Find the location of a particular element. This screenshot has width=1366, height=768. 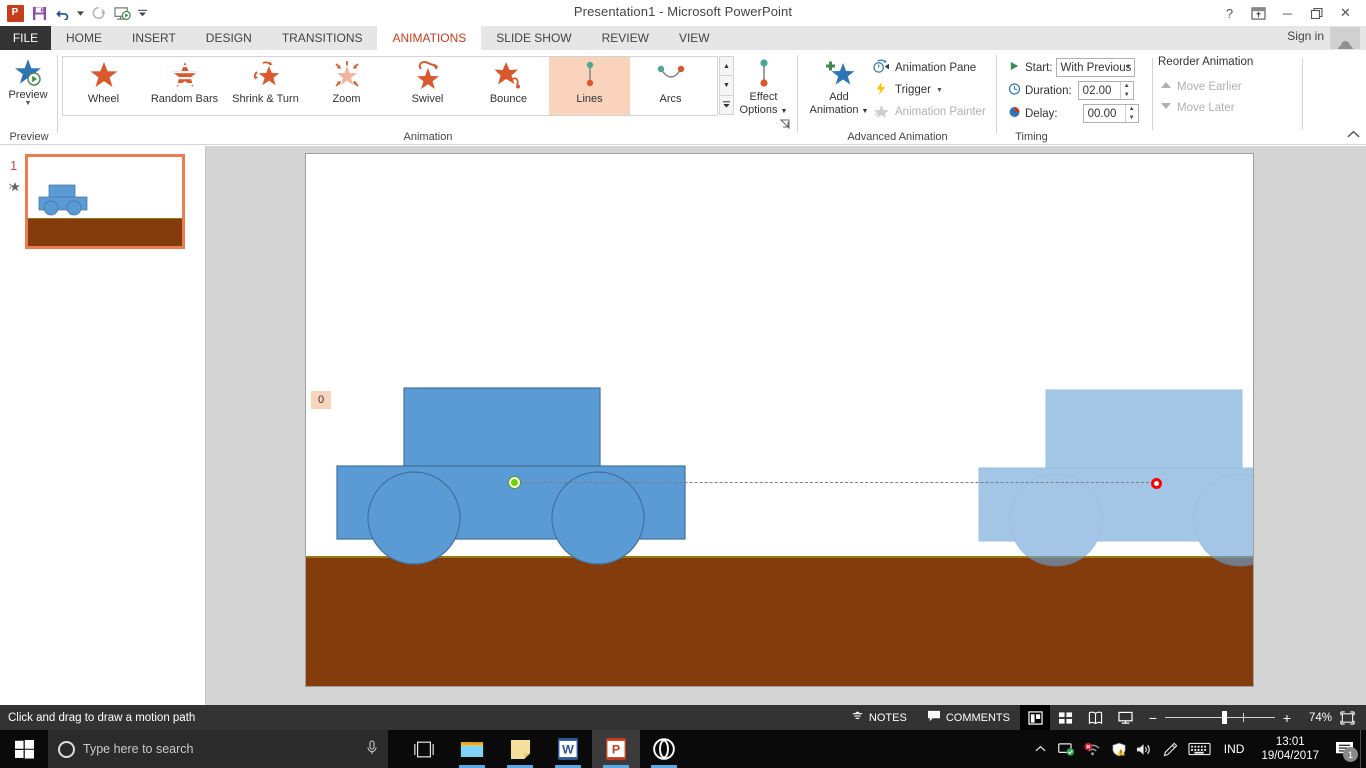

language-indicator: IND is located at coordinates (1234, 749).